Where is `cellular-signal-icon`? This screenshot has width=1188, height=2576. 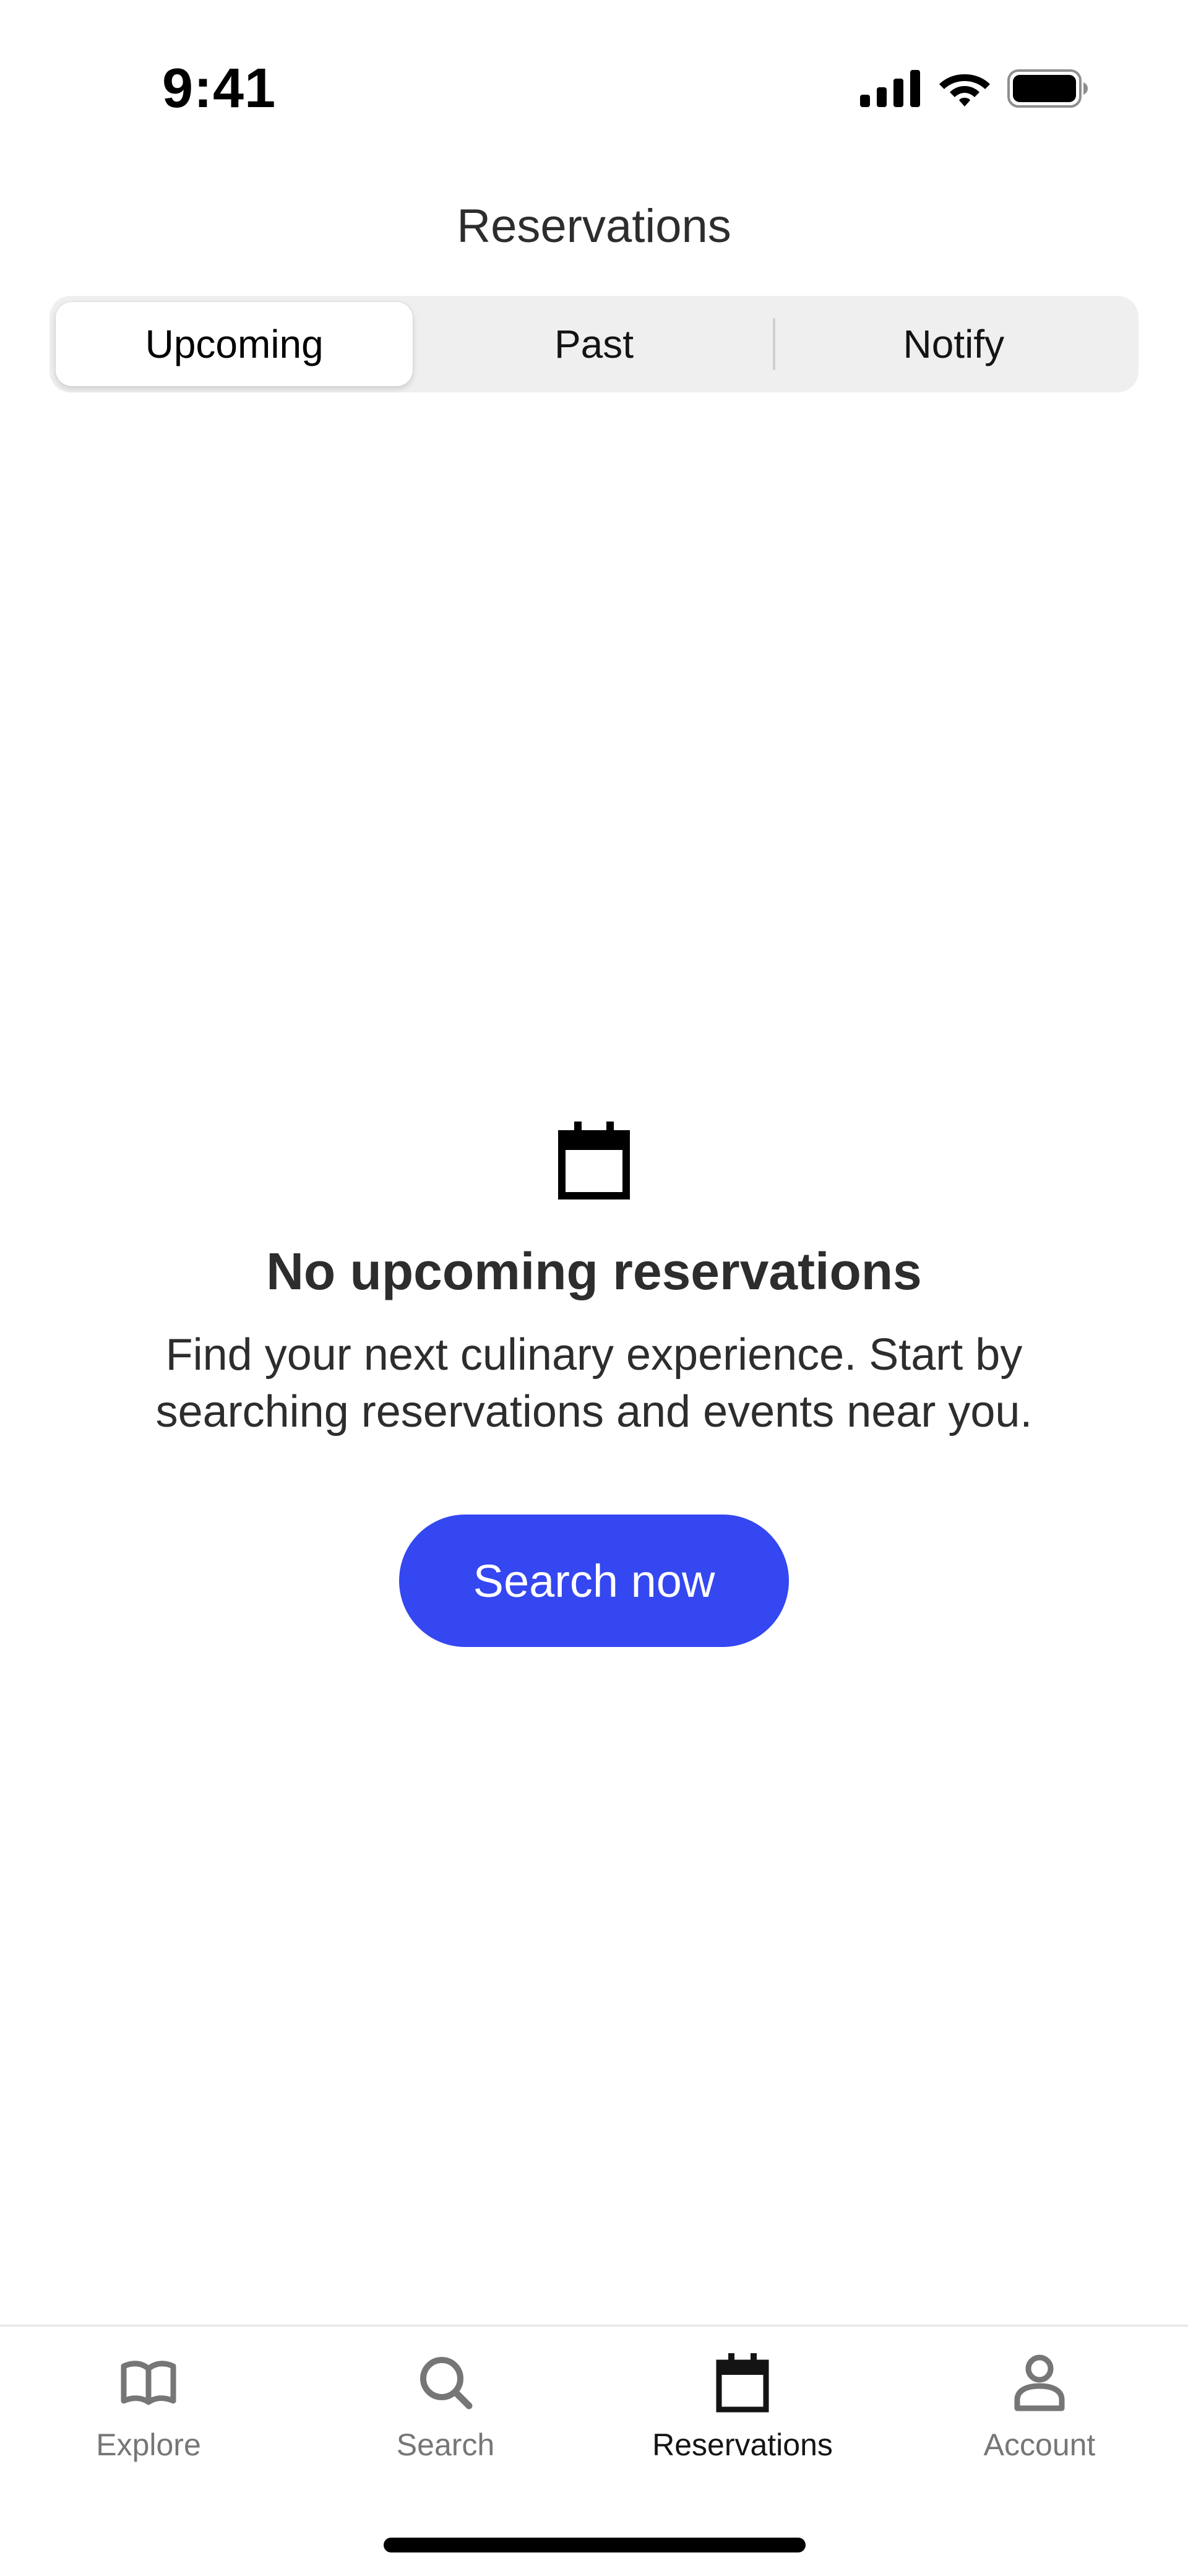
cellular-signal-icon is located at coordinates (890, 88).